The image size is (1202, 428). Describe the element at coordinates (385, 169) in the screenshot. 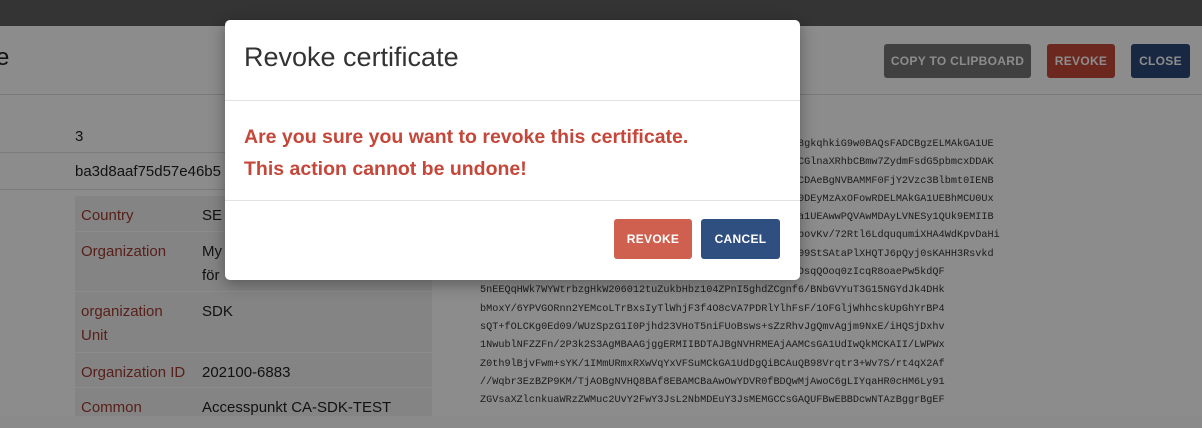

I see `warning-line-2: This action cannot be undone!` at that location.